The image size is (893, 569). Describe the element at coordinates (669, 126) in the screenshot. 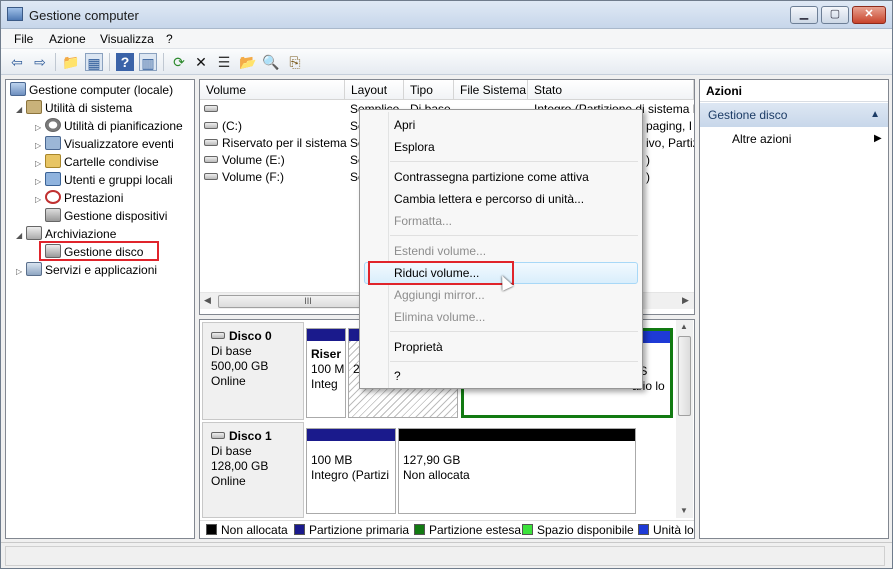

I see `cell-stato: paging, I` at that location.